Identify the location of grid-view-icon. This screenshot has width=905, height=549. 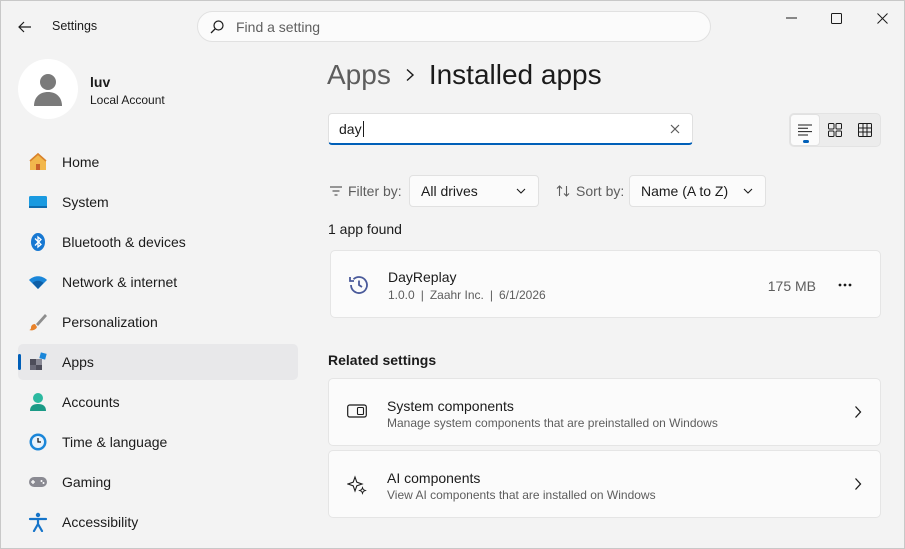
(865, 130).